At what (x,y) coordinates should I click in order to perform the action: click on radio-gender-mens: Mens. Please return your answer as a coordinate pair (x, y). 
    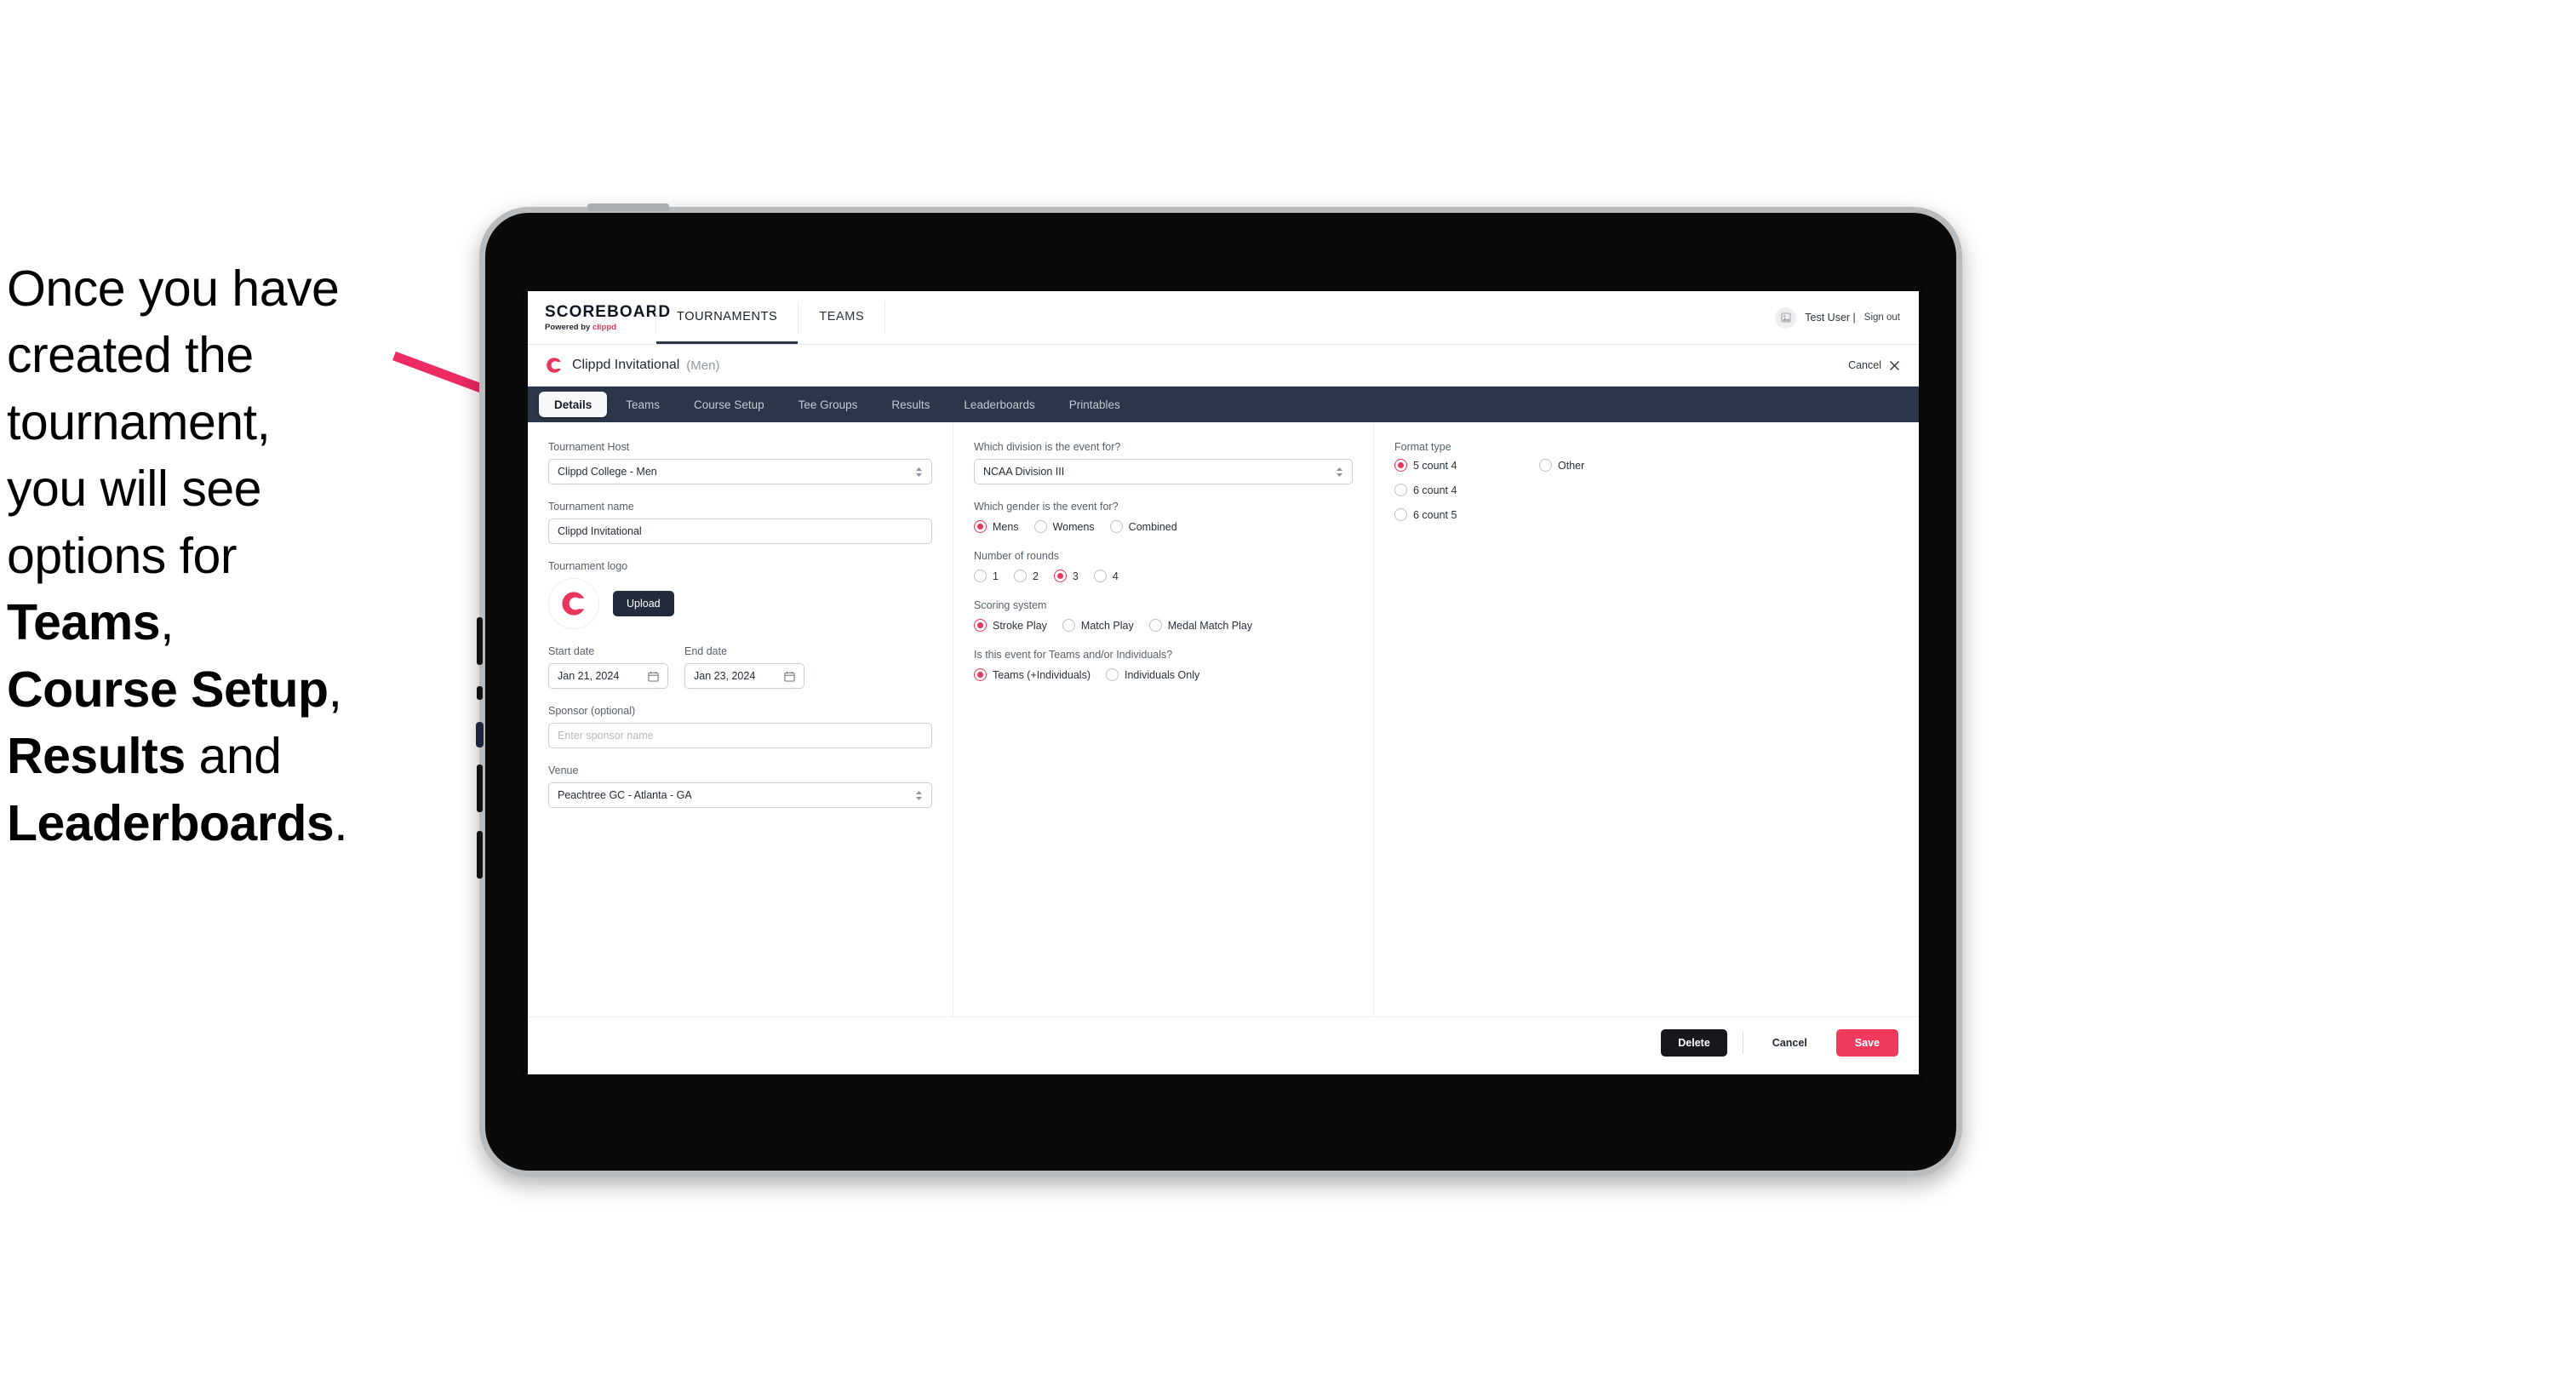
    Looking at the image, I should click on (996, 526).